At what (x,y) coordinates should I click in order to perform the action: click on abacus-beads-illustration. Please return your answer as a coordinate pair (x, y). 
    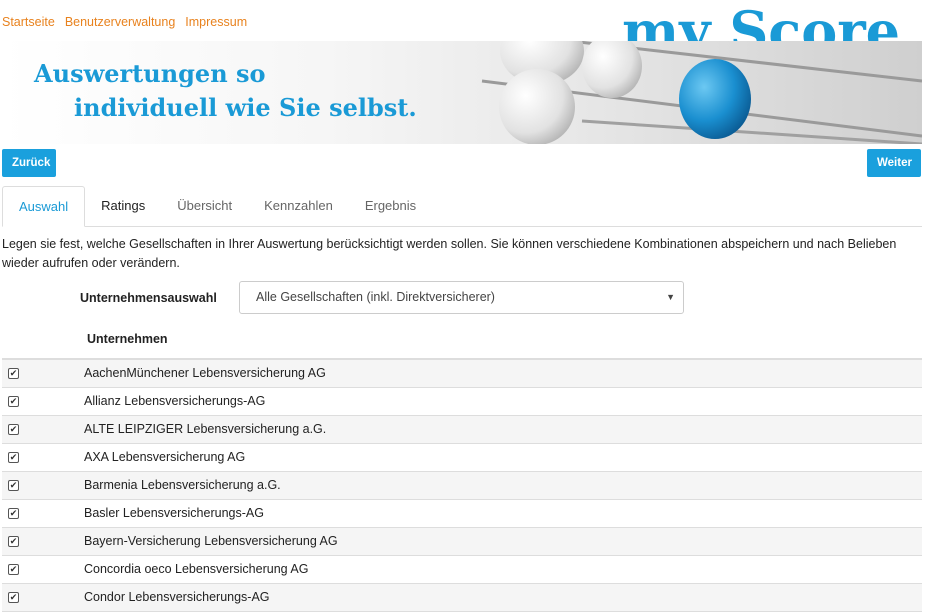
    Looking at the image, I should click on (701, 92).